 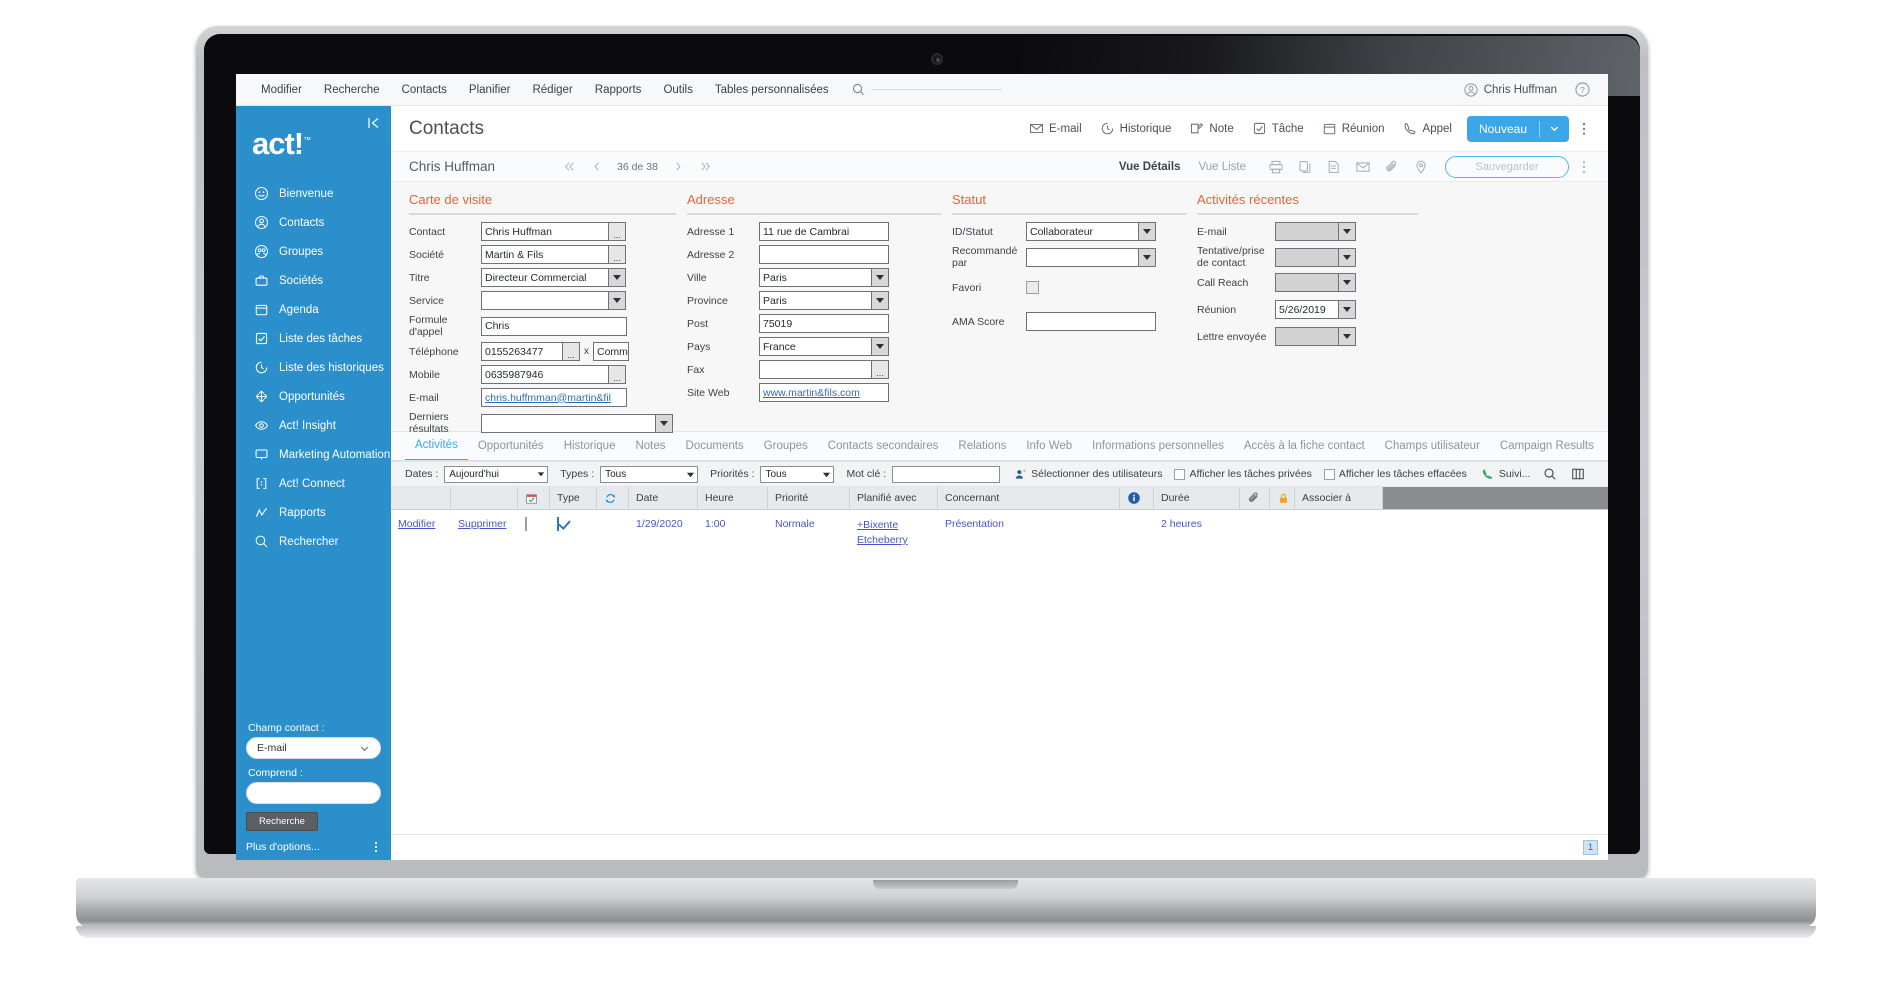 I want to click on show-cleared-tasks-checkbox: Afficher les tâches effacées, so click(x=1395, y=474).